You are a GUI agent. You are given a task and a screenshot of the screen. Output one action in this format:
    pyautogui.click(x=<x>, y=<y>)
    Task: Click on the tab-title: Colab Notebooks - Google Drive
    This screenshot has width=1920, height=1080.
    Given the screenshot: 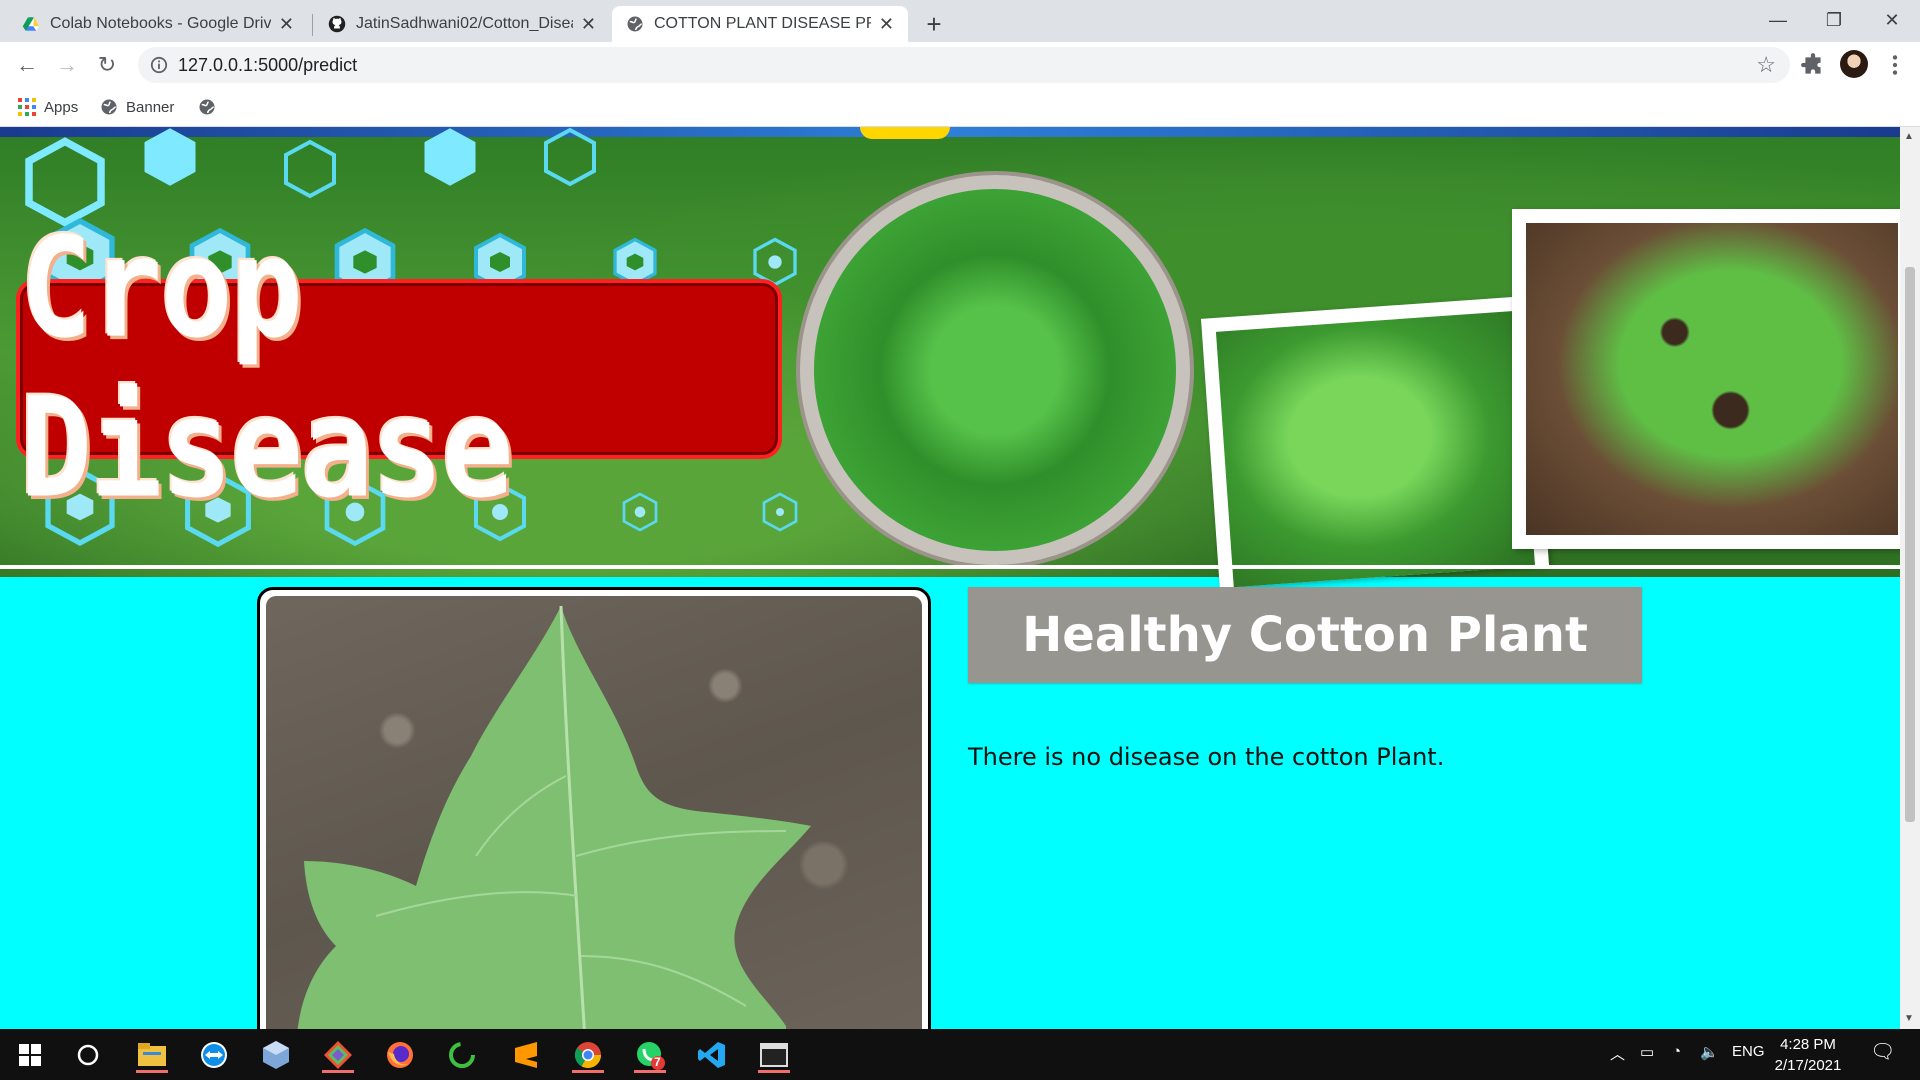 What is the action you would take?
    pyautogui.click(x=160, y=23)
    